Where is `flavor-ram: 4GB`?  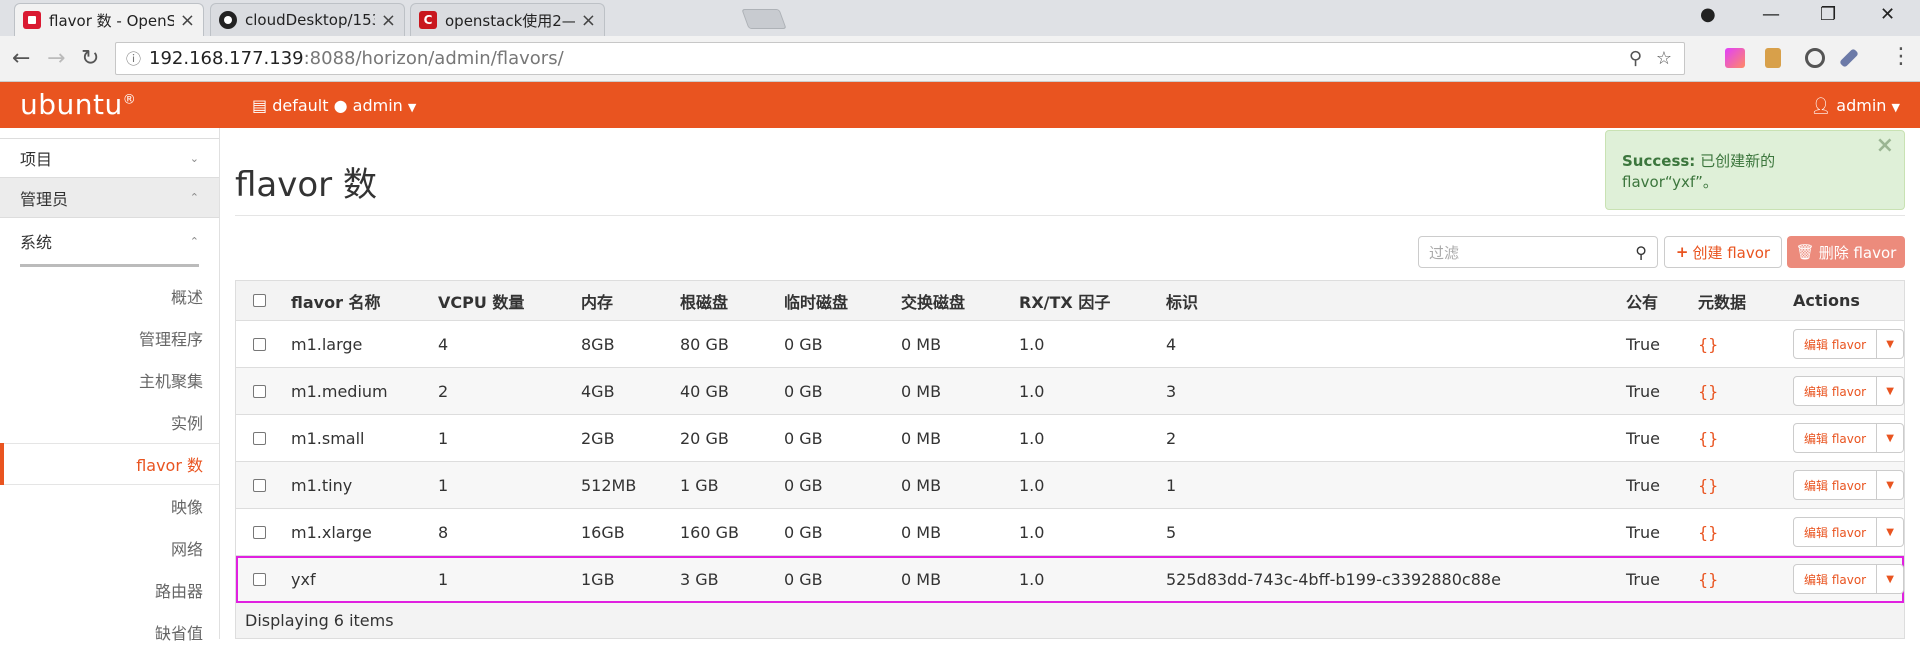 flavor-ram: 4GB is located at coordinates (598, 391).